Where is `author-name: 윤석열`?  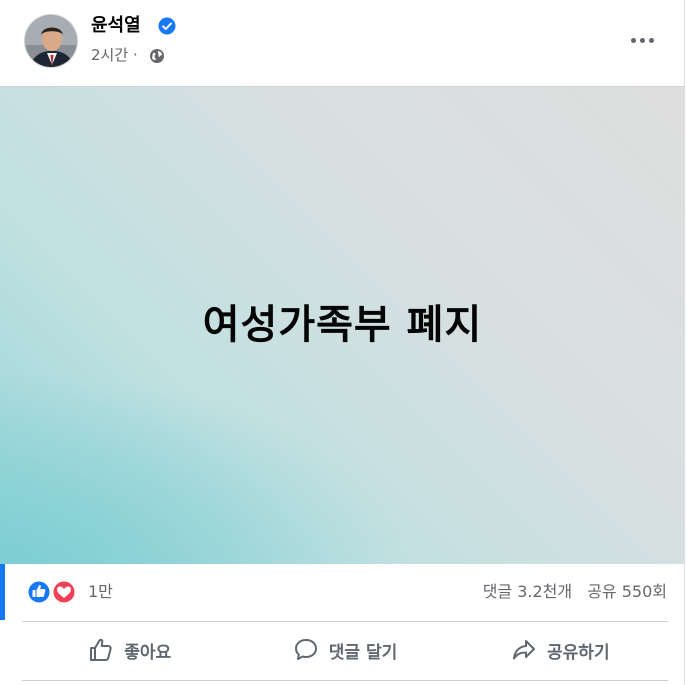 author-name: 윤석열 is located at coordinates (116, 26).